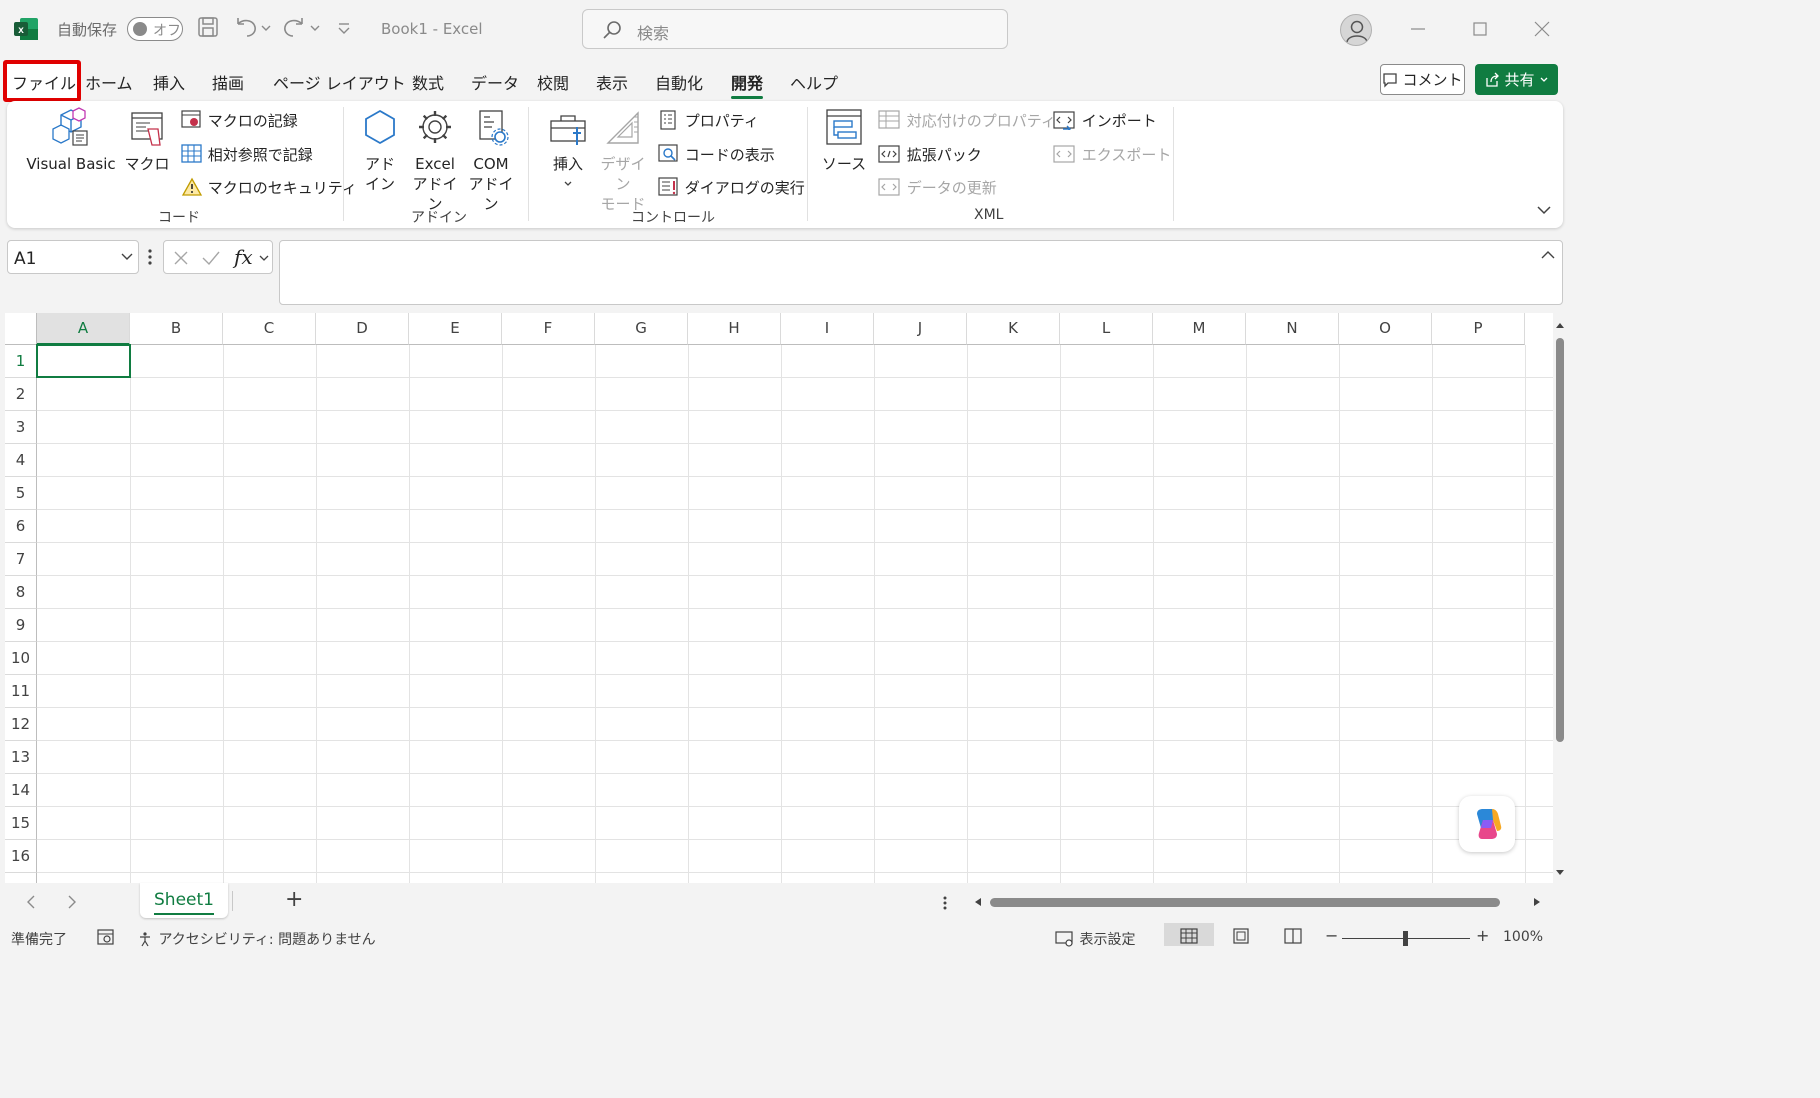 The height and width of the screenshot is (1098, 1820). Describe the element at coordinates (679, 82) in the screenshot. I see `tab-automate: 自動化` at that location.